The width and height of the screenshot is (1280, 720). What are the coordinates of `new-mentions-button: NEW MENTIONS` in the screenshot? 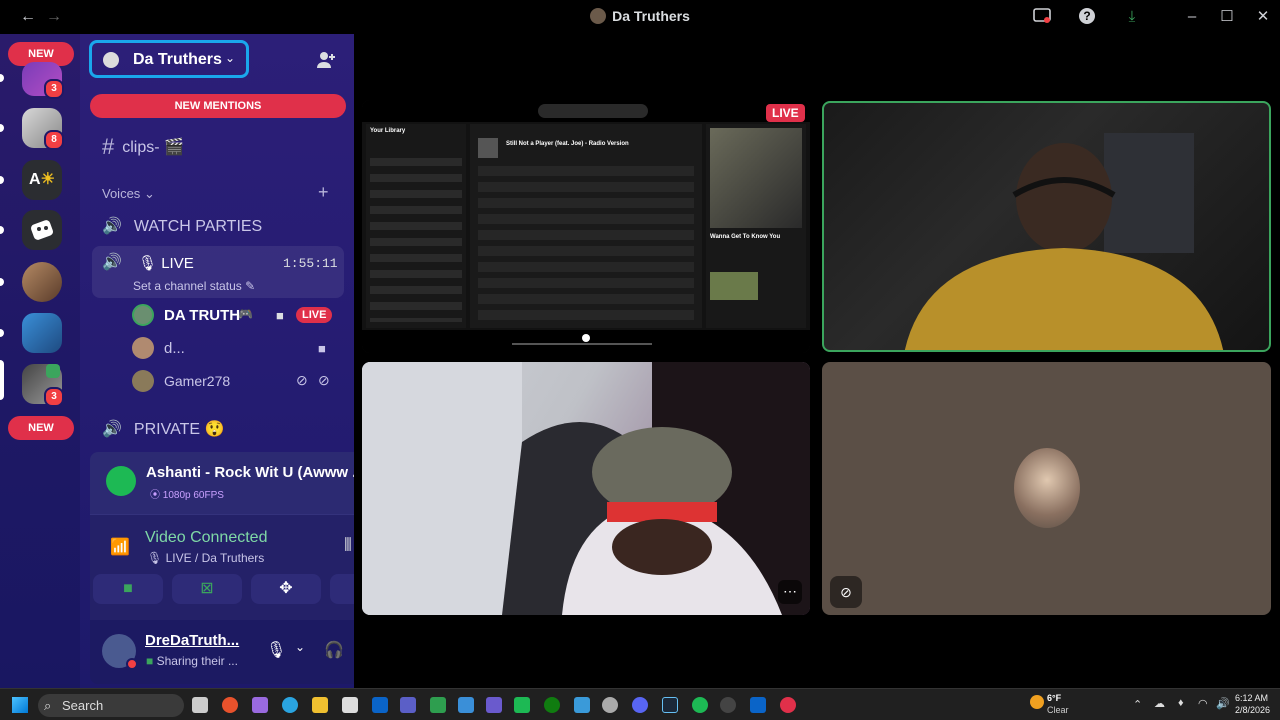 It's located at (218, 106).